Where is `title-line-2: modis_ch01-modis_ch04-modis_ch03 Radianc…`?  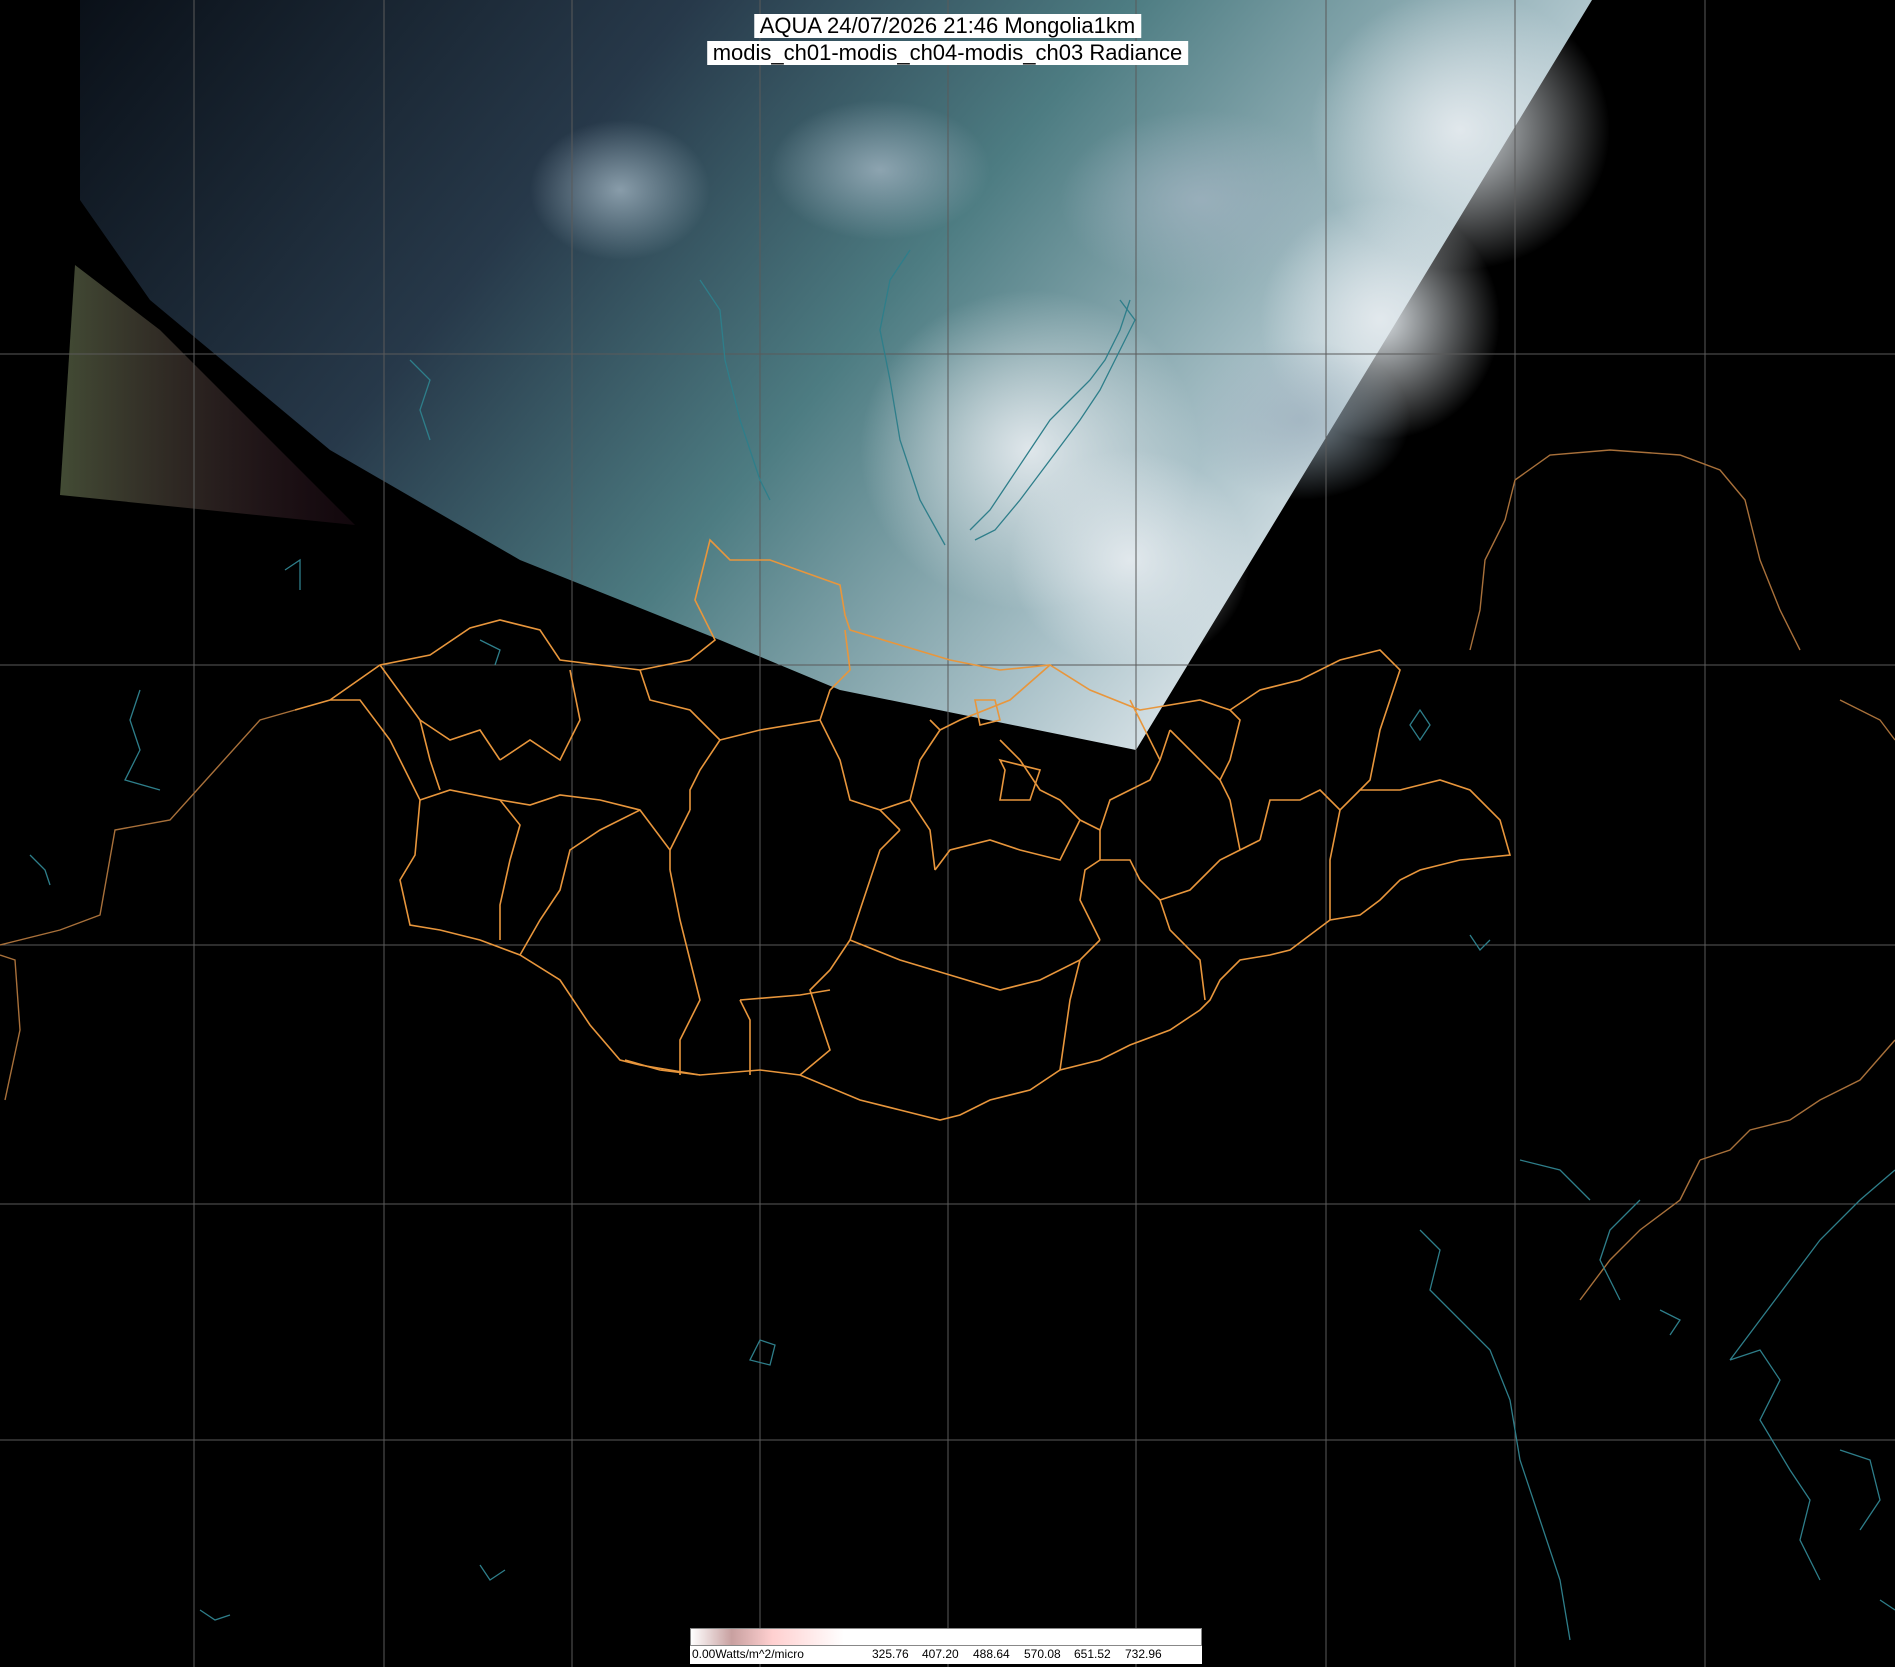 title-line-2: modis_ch01-modis_ch04-modis_ch03 Radianc… is located at coordinates (947, 53).